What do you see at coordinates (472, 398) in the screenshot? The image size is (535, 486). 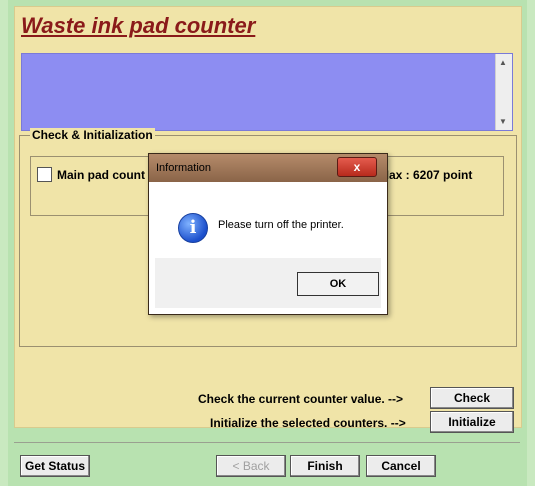 I see `check-button: Check` at bounding box center [472, 398].